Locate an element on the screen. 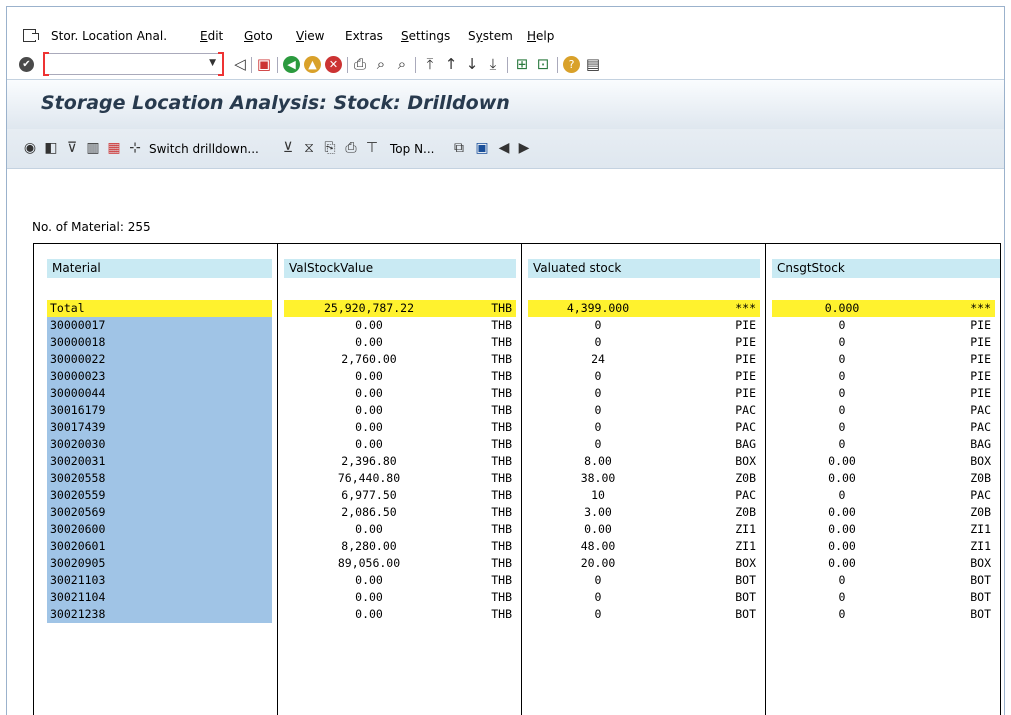  back-icon: ◀ is located at coordinates (291, 64).